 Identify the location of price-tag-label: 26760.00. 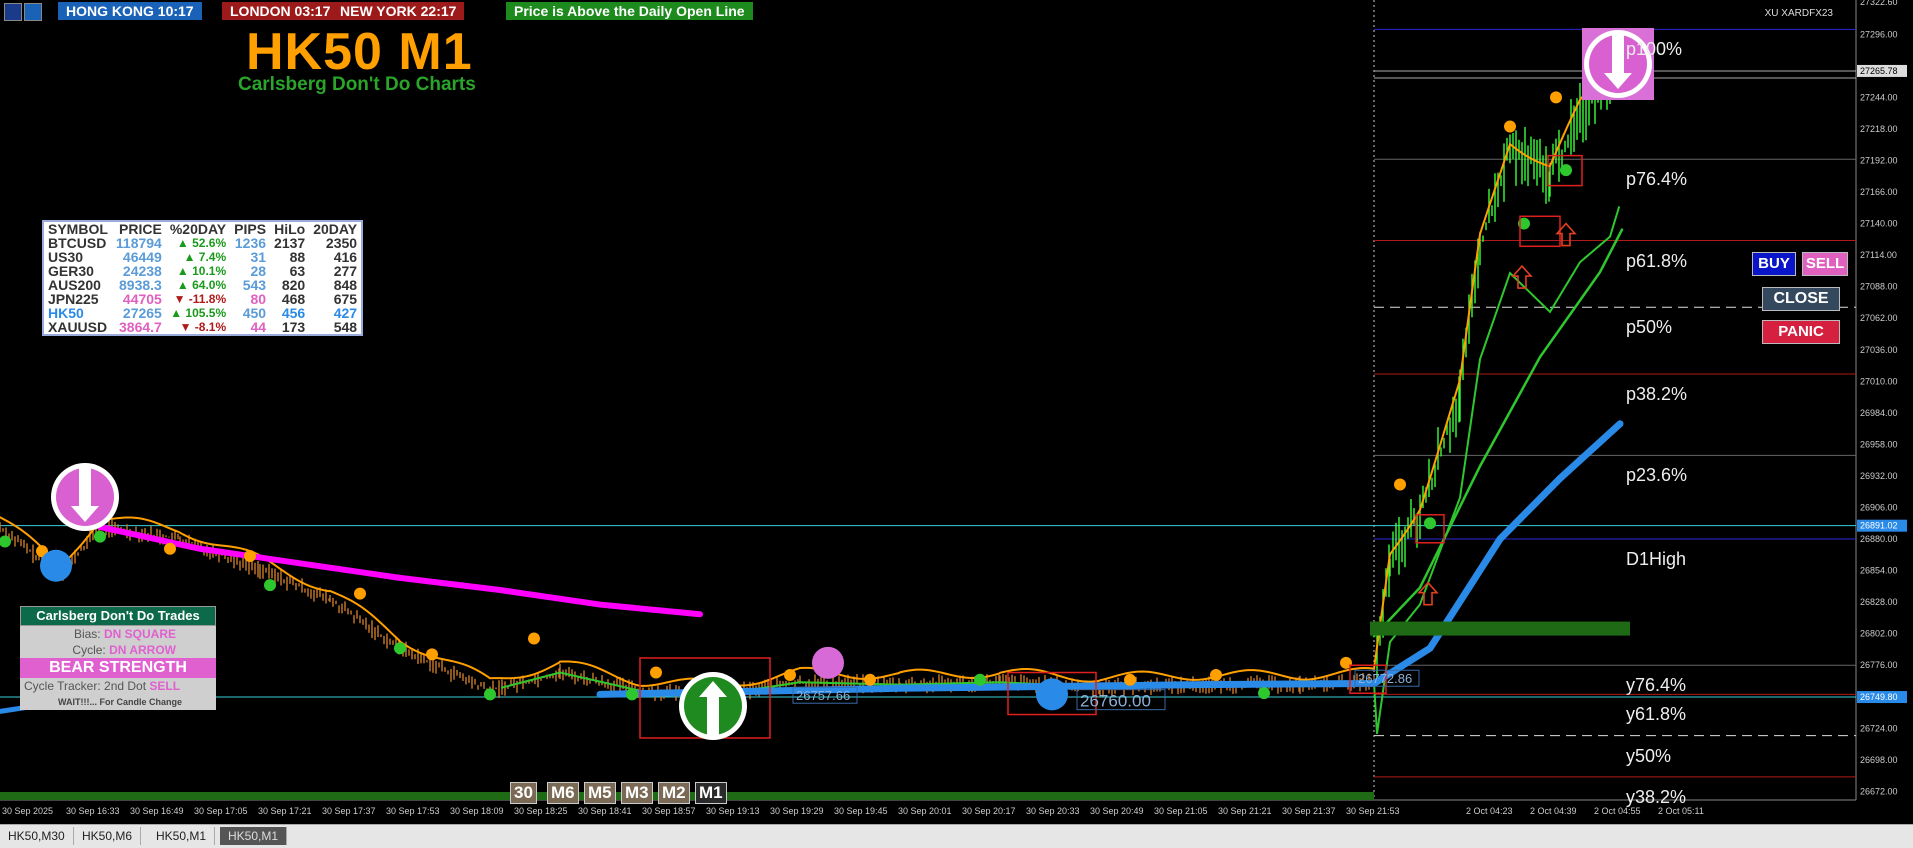
(1115, 701).